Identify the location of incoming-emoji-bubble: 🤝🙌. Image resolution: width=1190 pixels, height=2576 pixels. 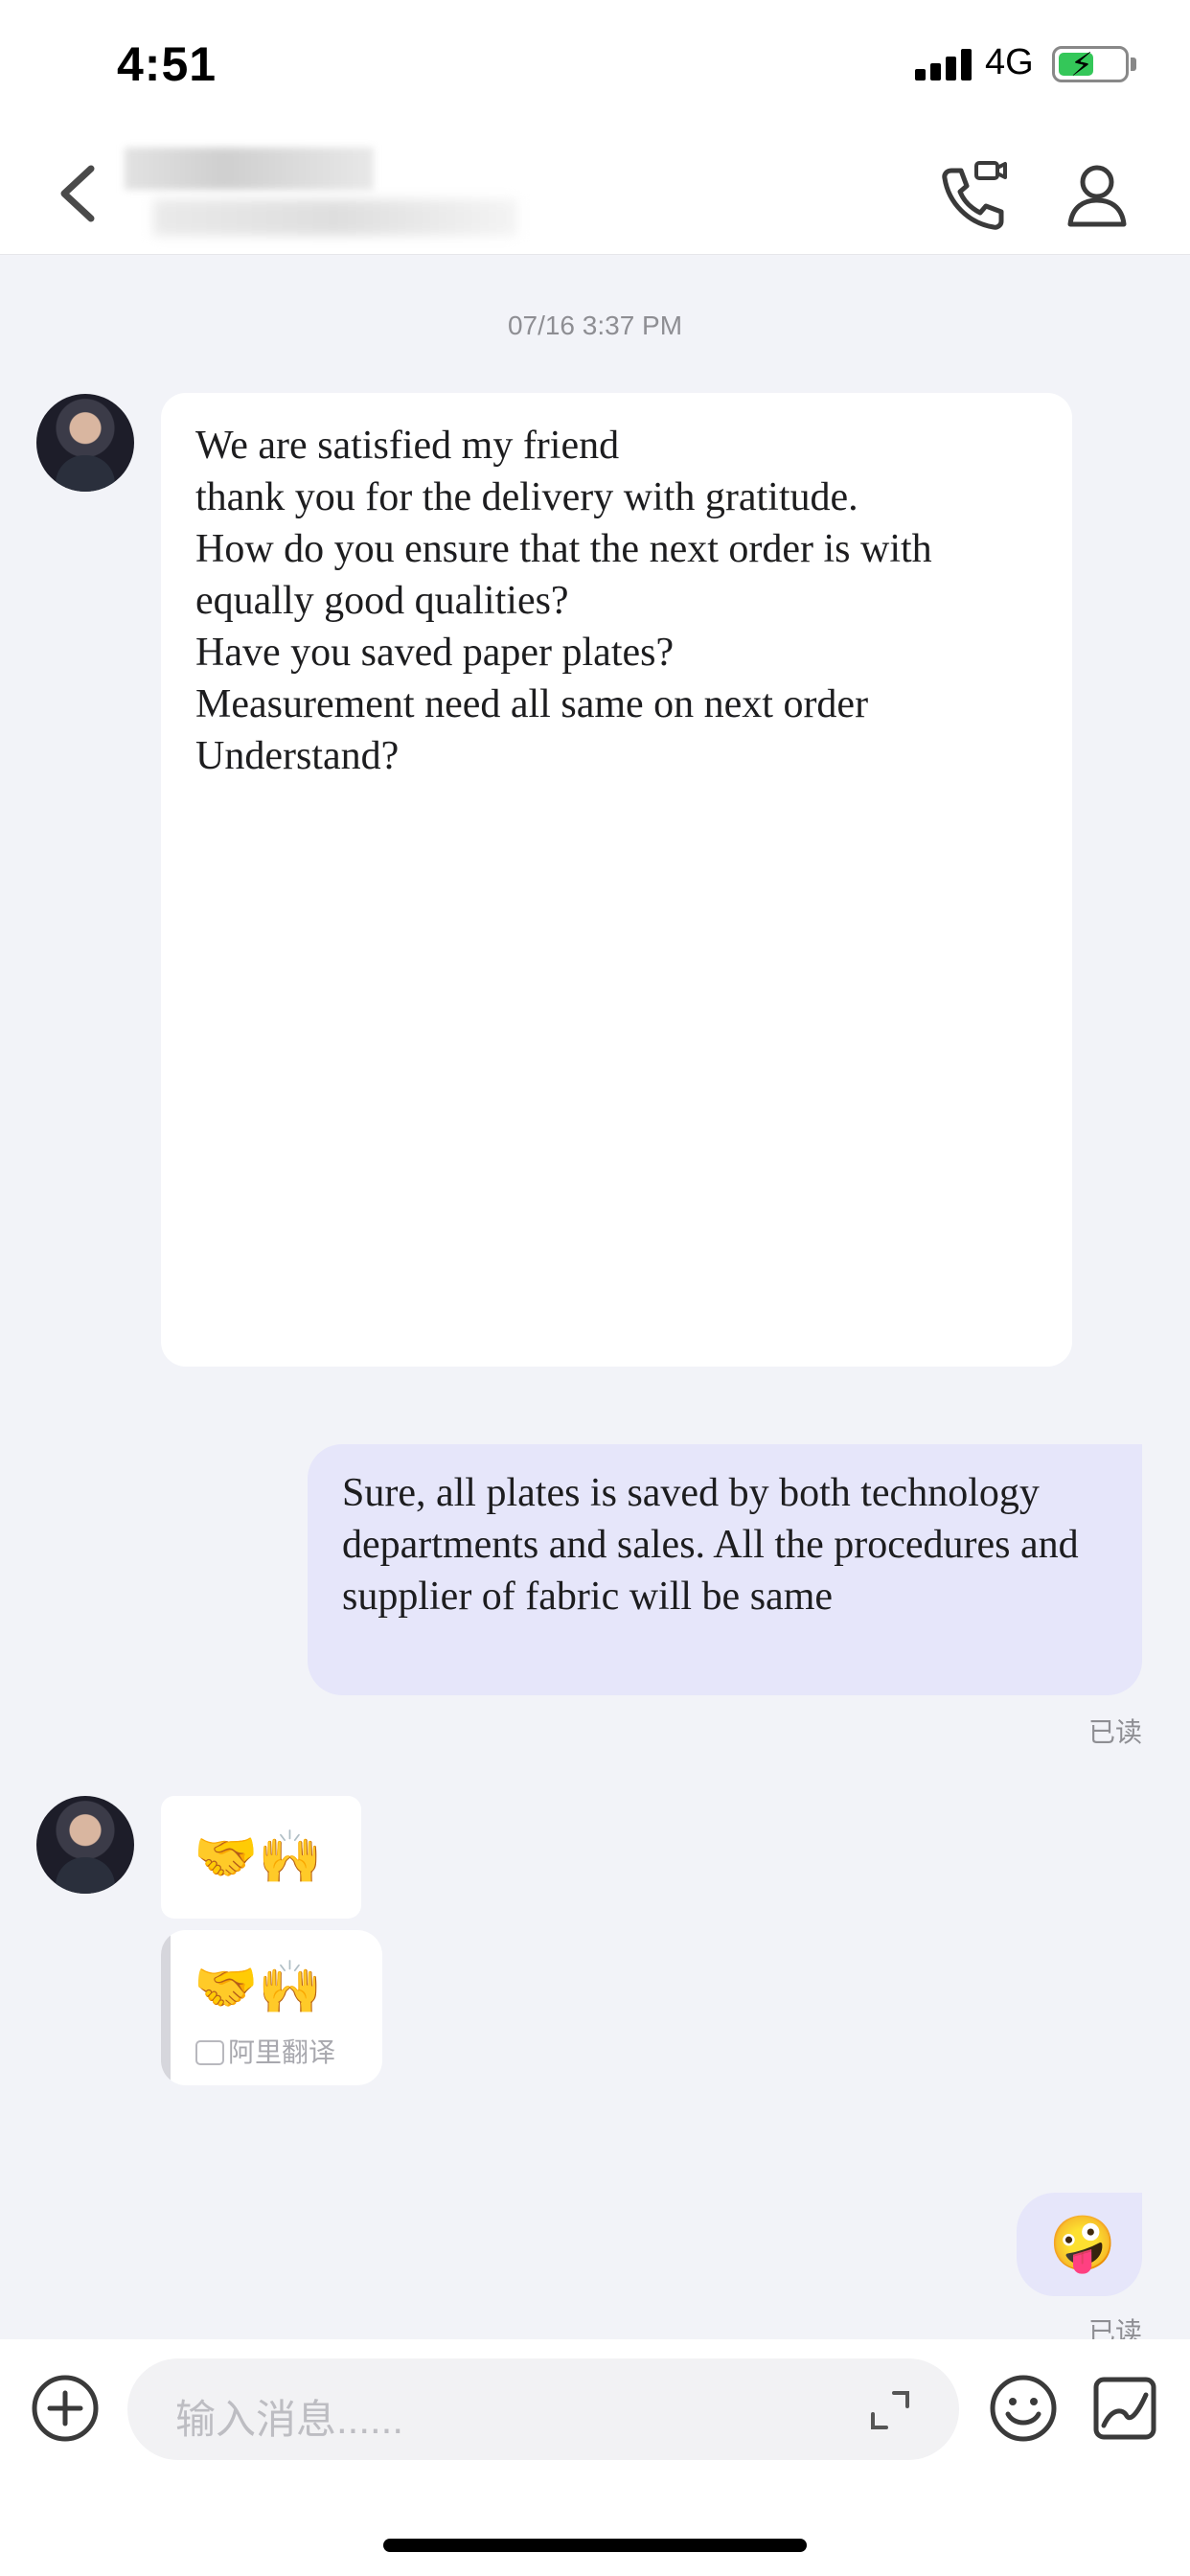
(261, 1857).